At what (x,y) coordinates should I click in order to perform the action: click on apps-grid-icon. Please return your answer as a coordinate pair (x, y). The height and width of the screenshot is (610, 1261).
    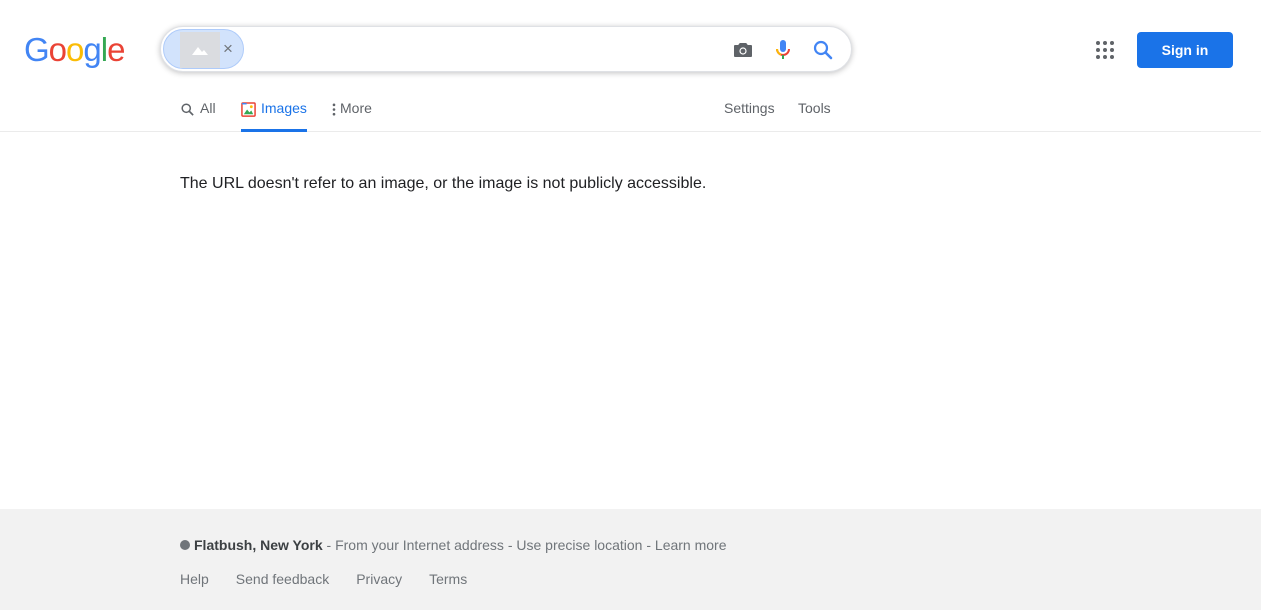
    Looking at the image, I should click on (1105, 50).